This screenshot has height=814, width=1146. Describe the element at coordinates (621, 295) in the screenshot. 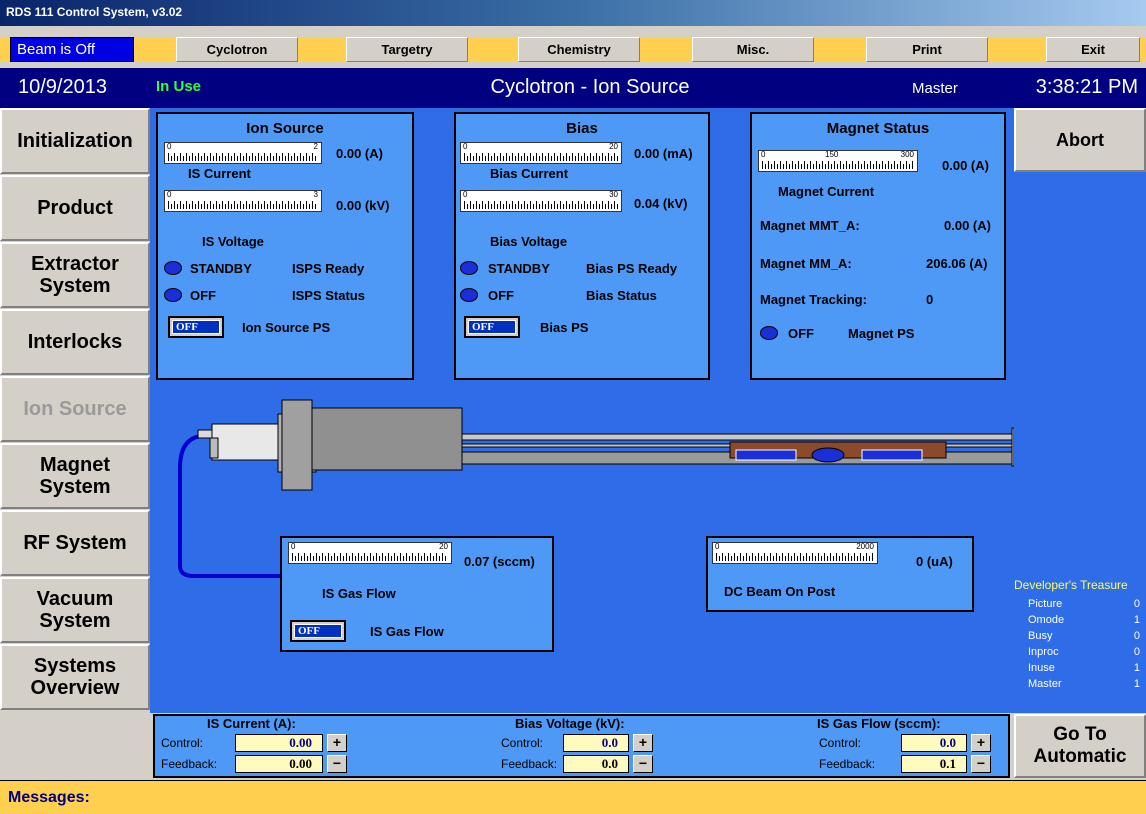

I see `bias-status-label: Bias Status` at that location.